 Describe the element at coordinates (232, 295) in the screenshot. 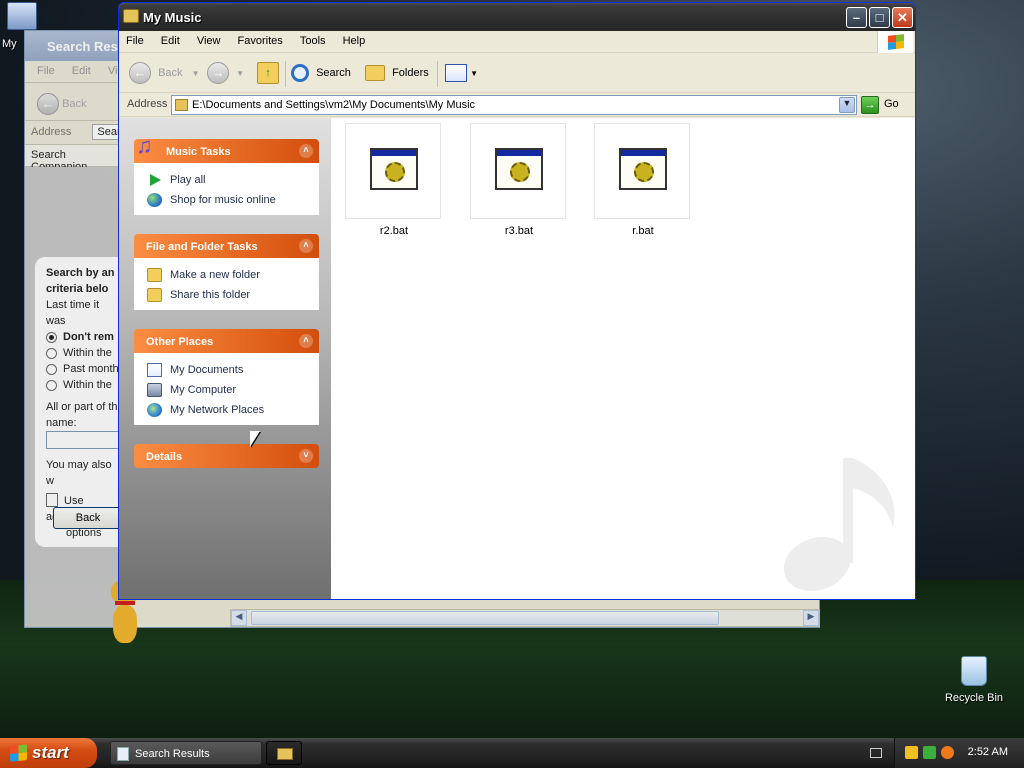

I see `share-folder-link: Share this folder` at that location.